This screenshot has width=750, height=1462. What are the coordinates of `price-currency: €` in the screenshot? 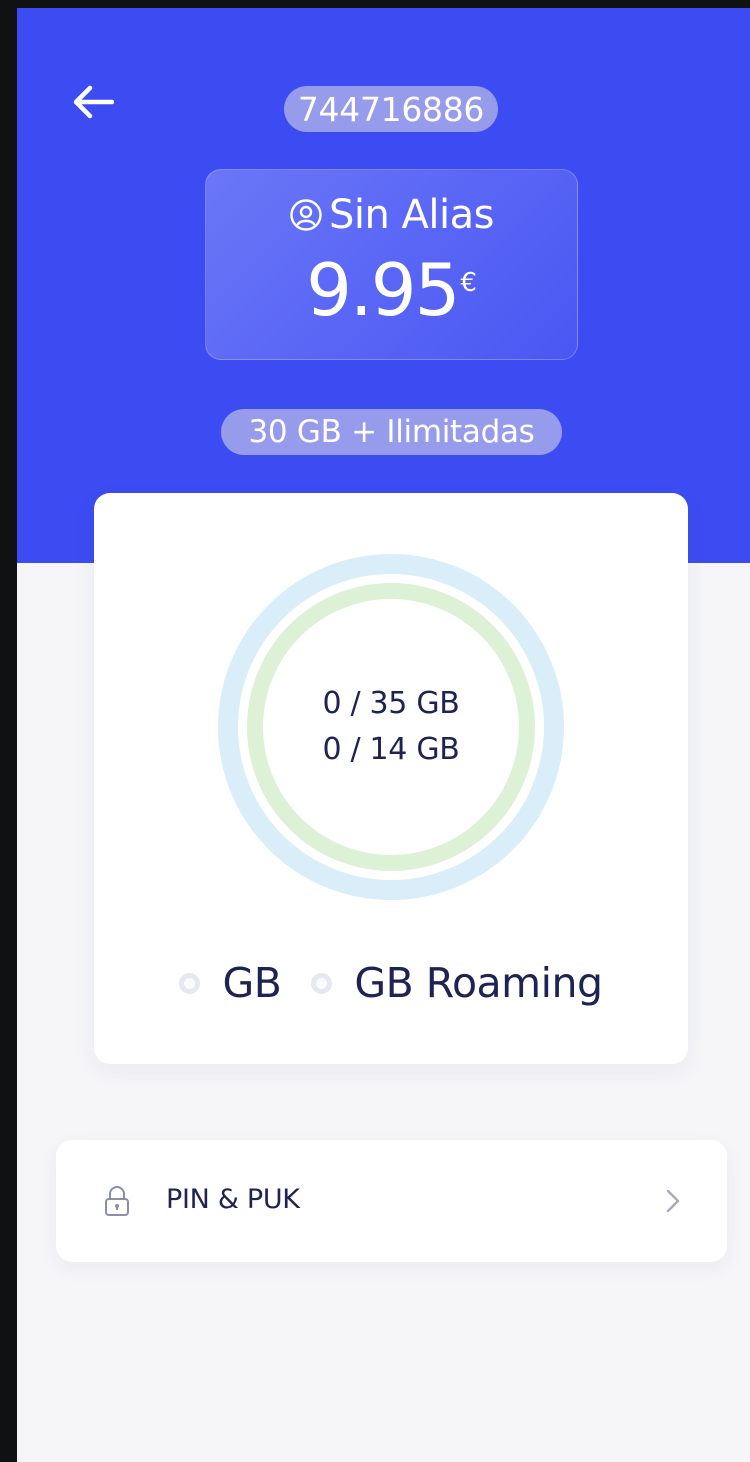 It's located at (468, 283).